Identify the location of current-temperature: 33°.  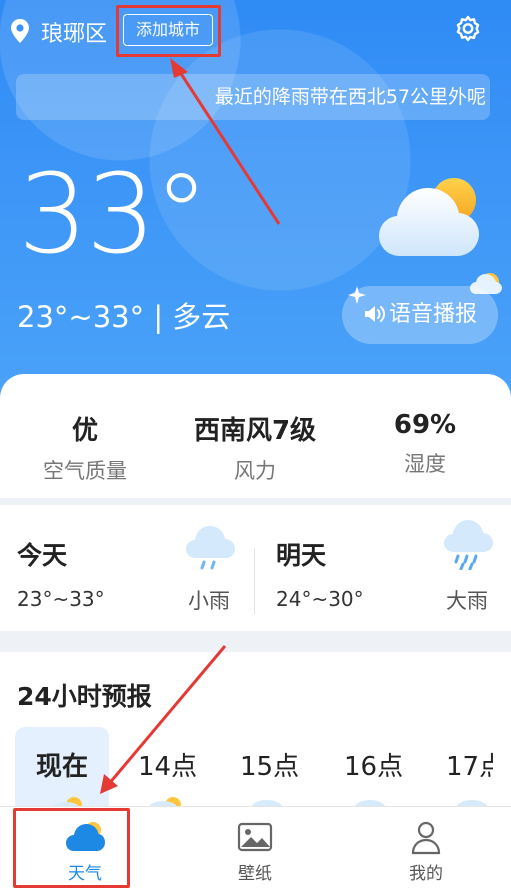
(113, 214).